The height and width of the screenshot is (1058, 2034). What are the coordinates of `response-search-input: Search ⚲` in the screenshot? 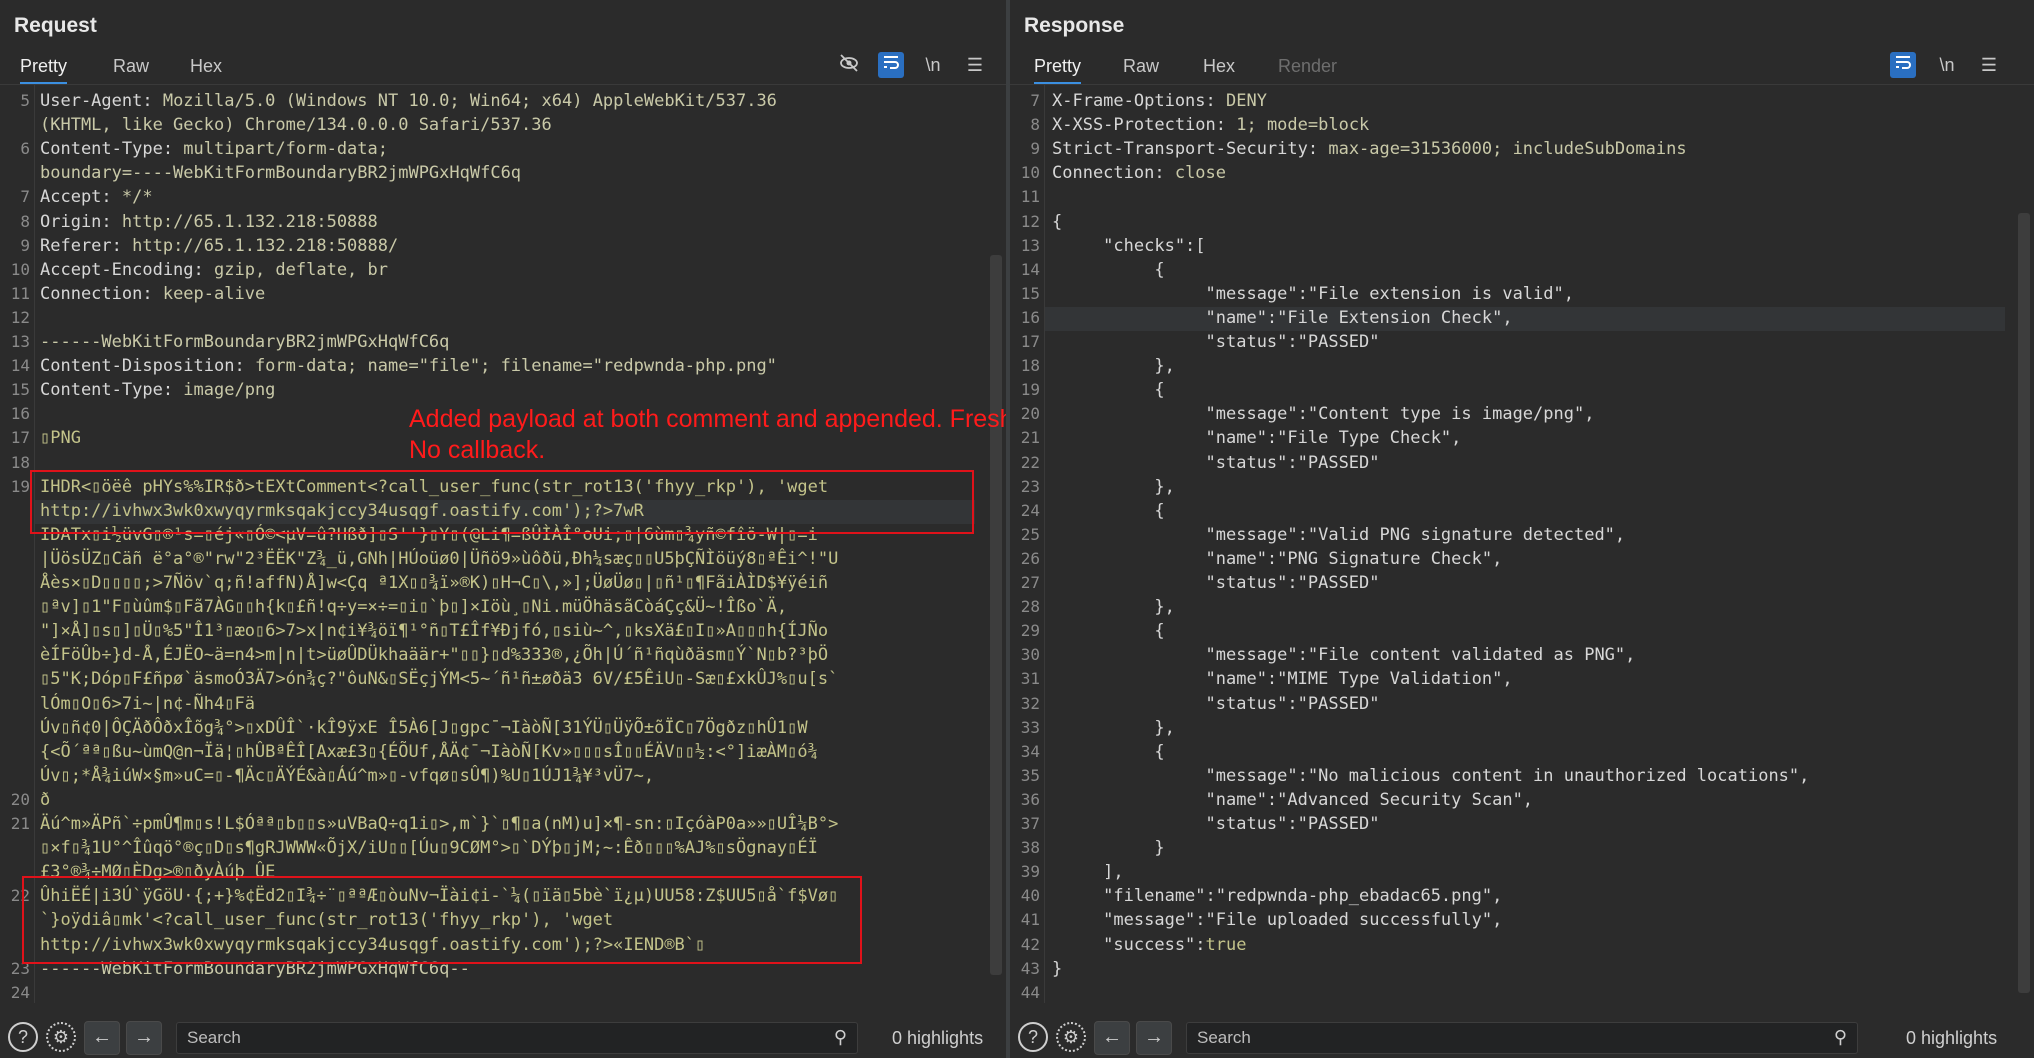 It's located at (1522, 1038).